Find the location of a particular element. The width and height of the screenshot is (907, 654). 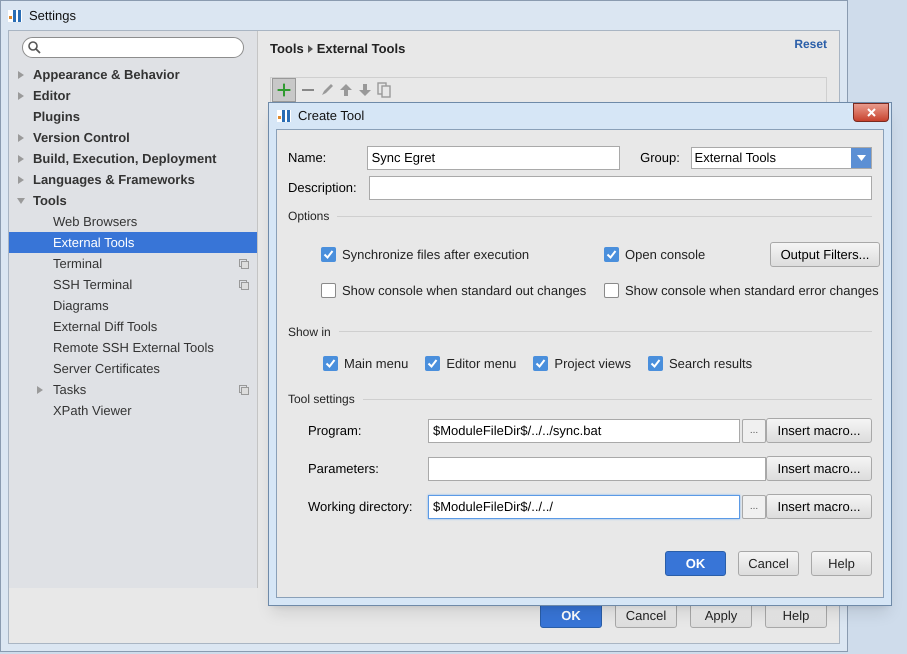

checkbox-label: Show console when standard error changes is located at coordinates (752, 291).